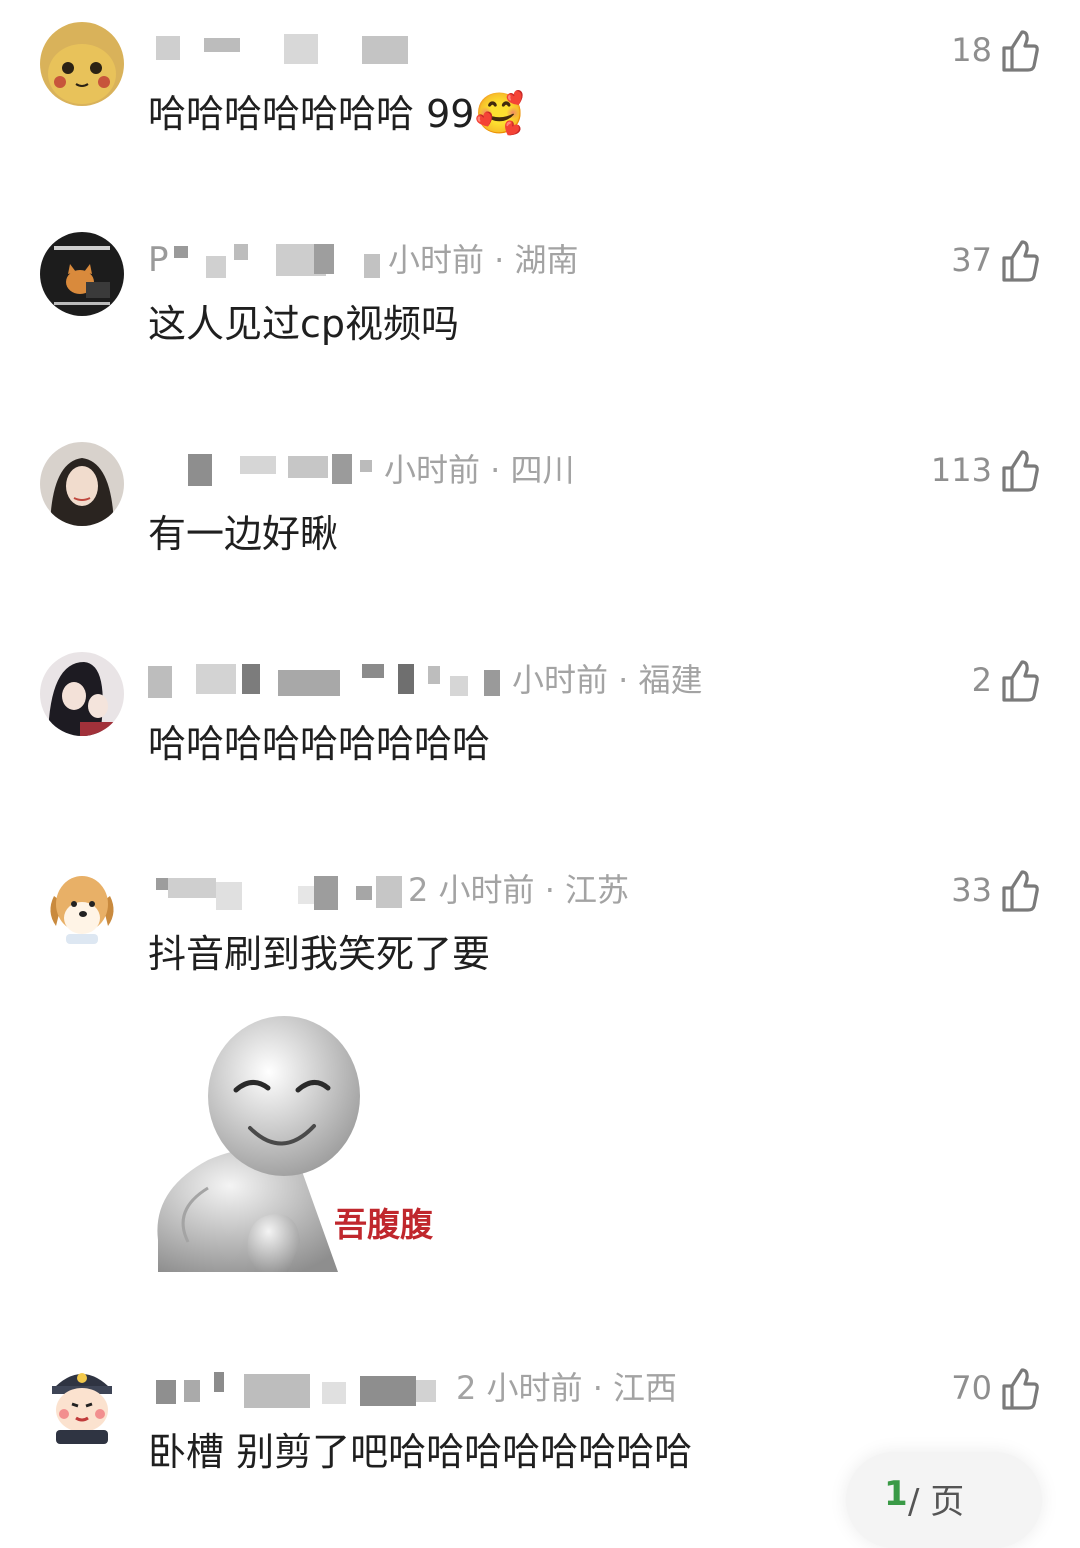 This screenshot has height=1548, width=1080. I want to click on like-count: 33, so click(971, 890).